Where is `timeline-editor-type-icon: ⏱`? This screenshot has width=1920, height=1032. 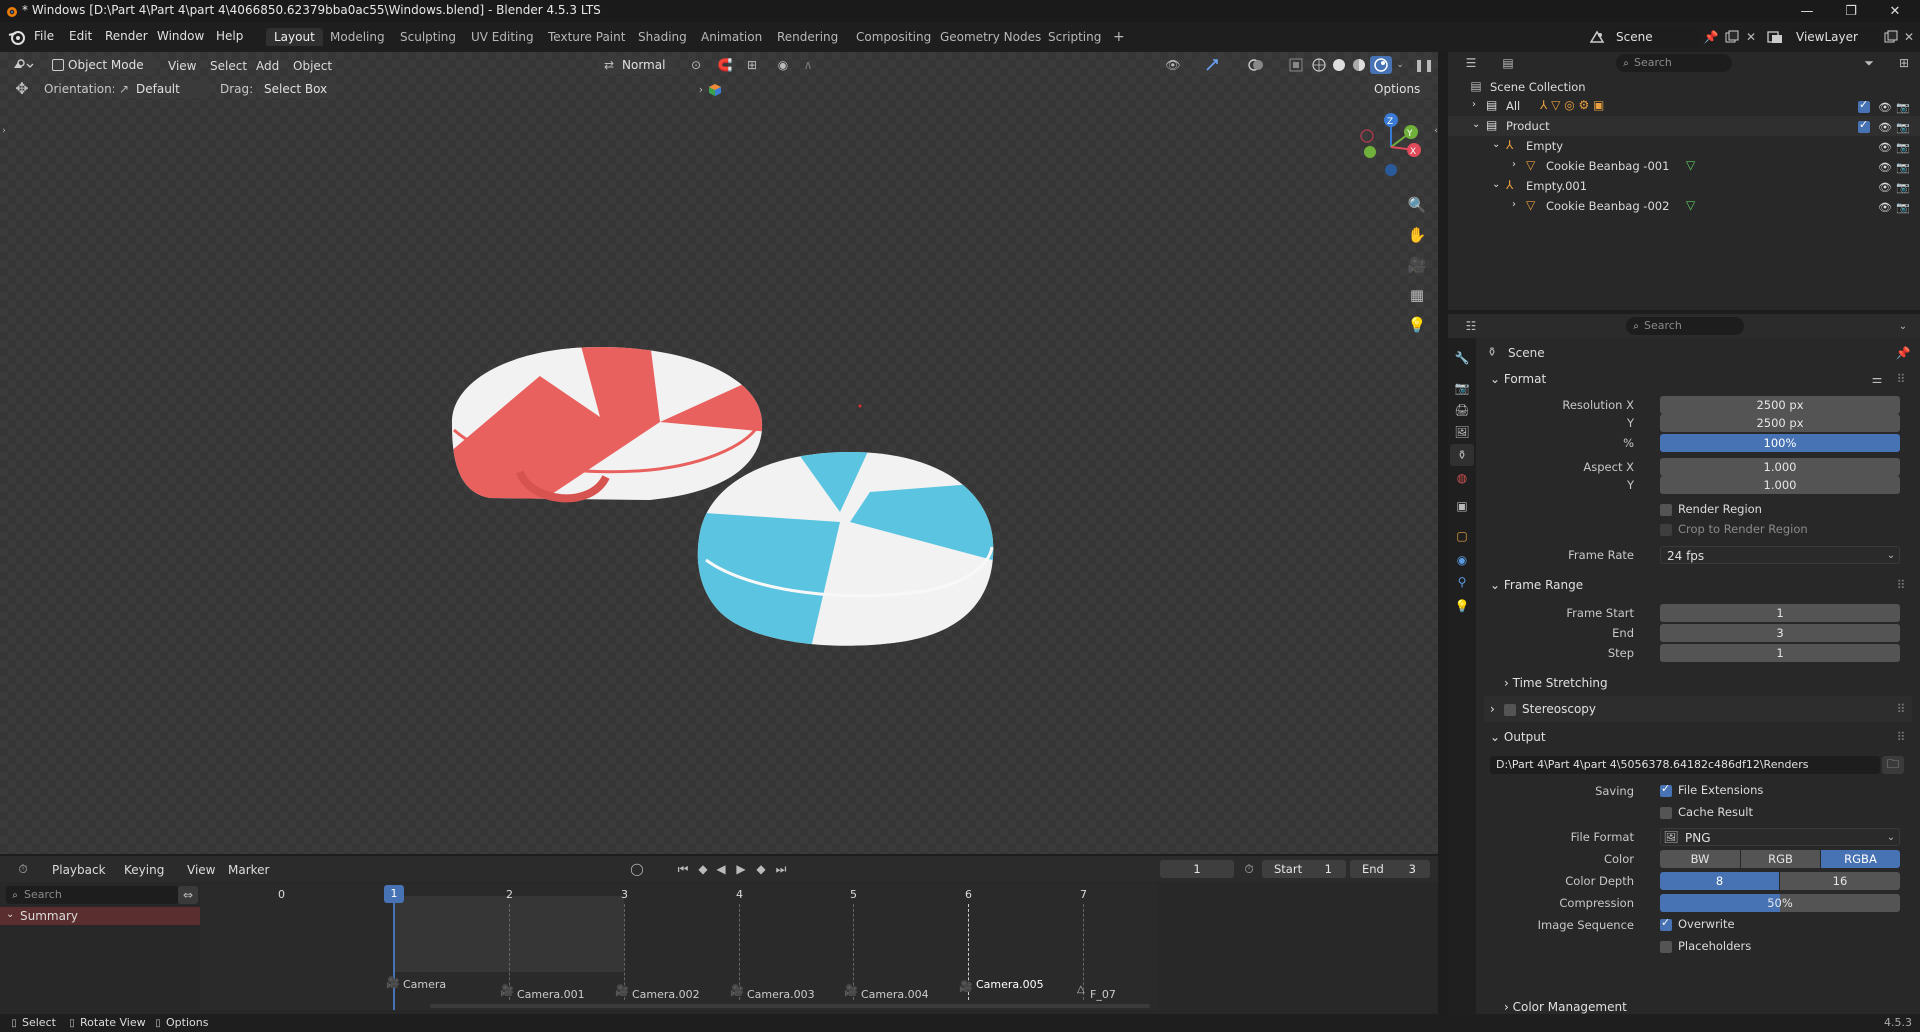 timeline-editor-type-icon: ⏱ is located at coordinates (23, 869).